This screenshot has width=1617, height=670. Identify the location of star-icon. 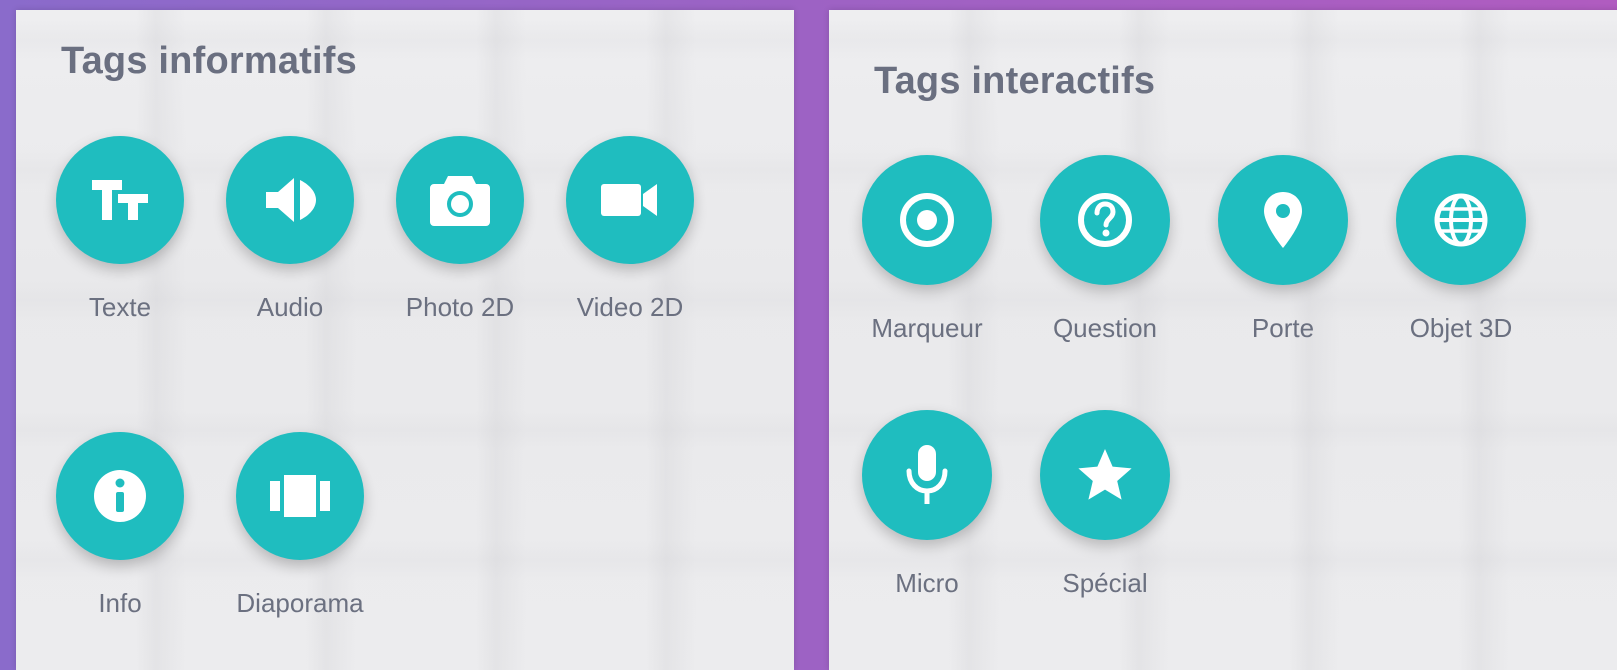
(1105, 475).